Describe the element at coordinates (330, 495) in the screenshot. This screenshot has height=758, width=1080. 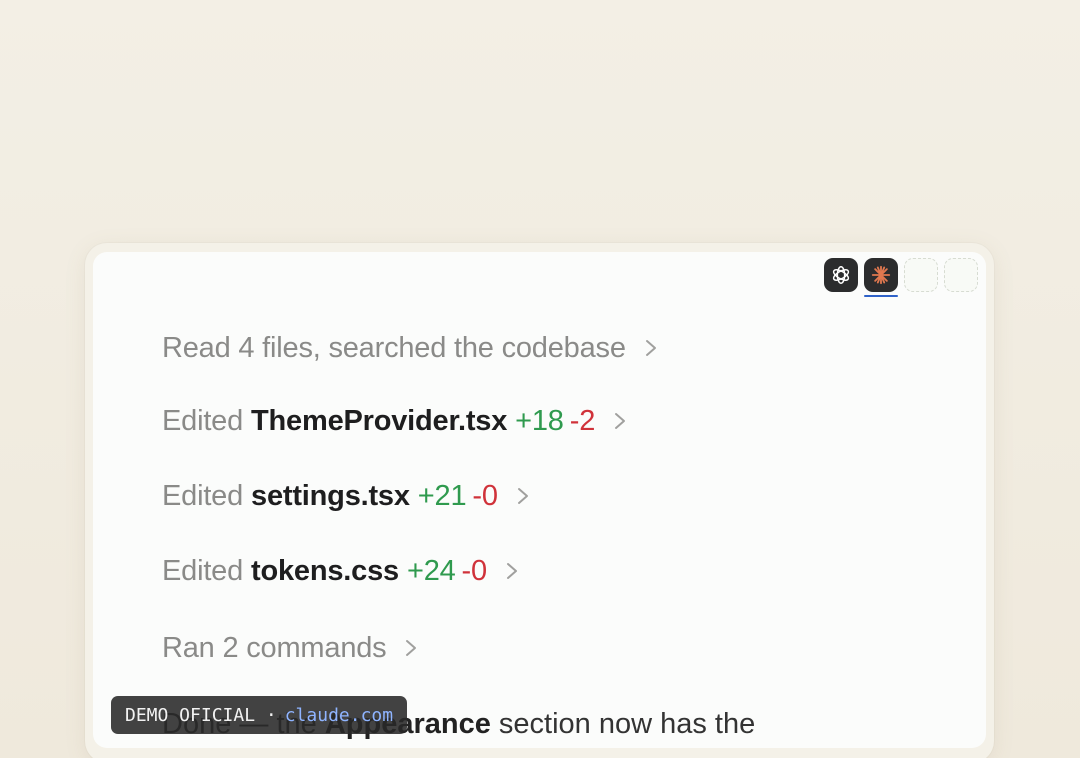
I see `file-name: settings.tsx` at that location.